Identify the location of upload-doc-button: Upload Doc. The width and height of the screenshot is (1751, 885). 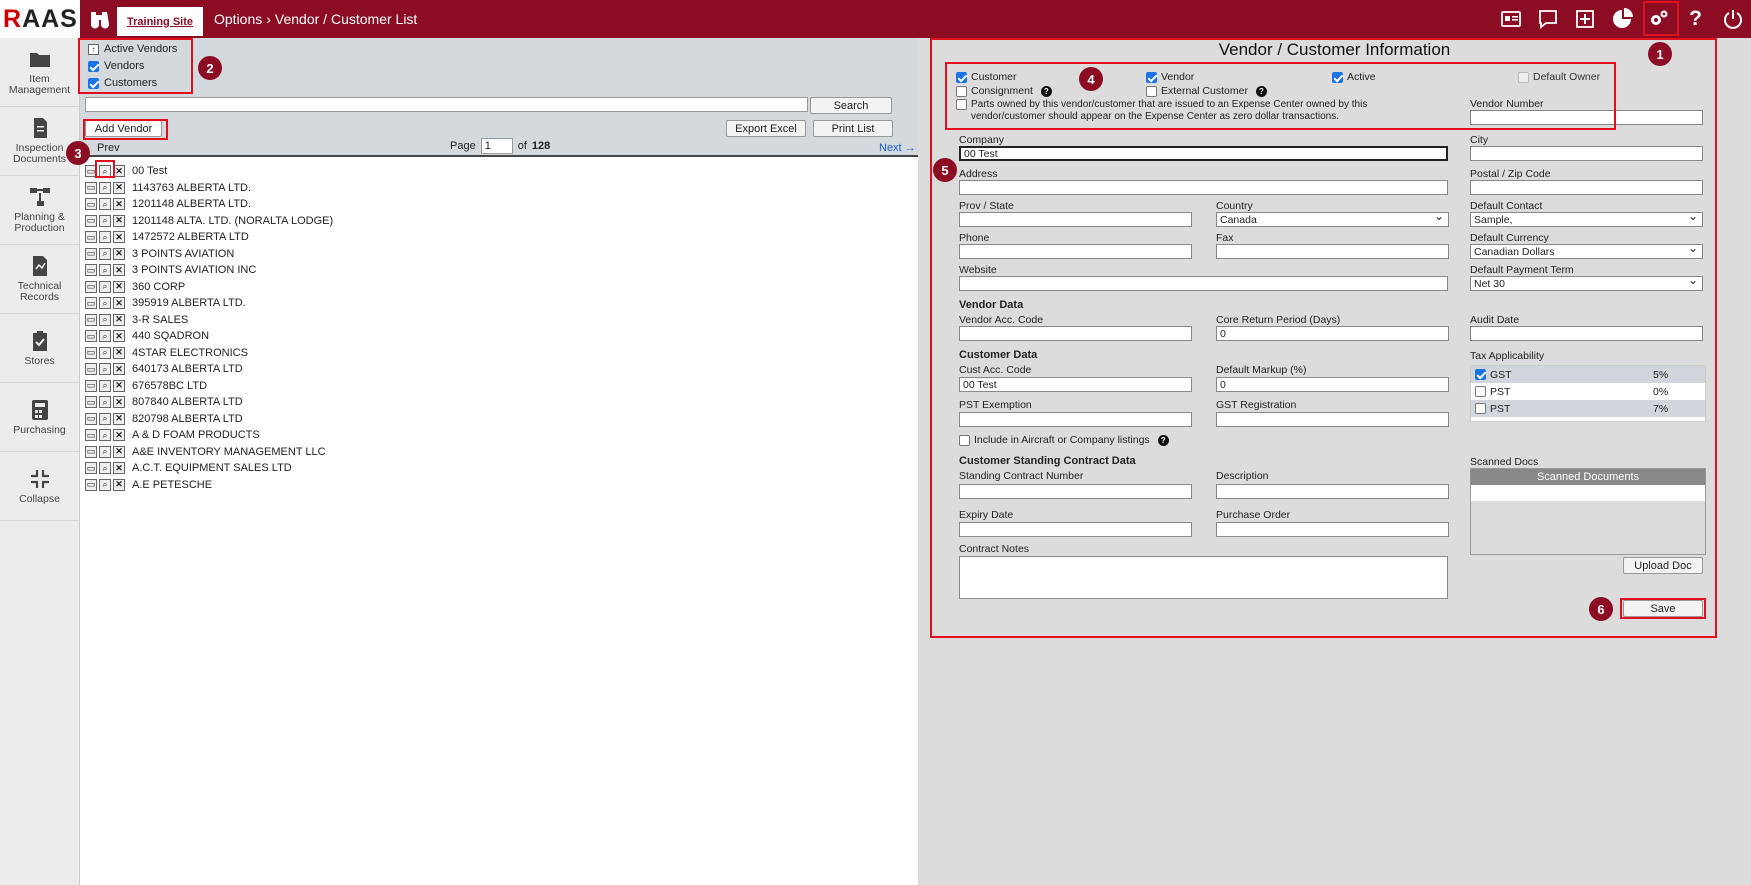
(1663, 565).